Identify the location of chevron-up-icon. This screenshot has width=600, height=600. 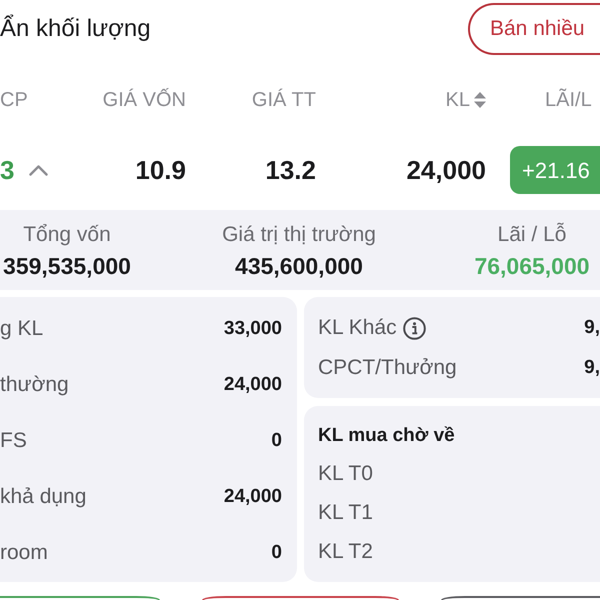
(38, 170).